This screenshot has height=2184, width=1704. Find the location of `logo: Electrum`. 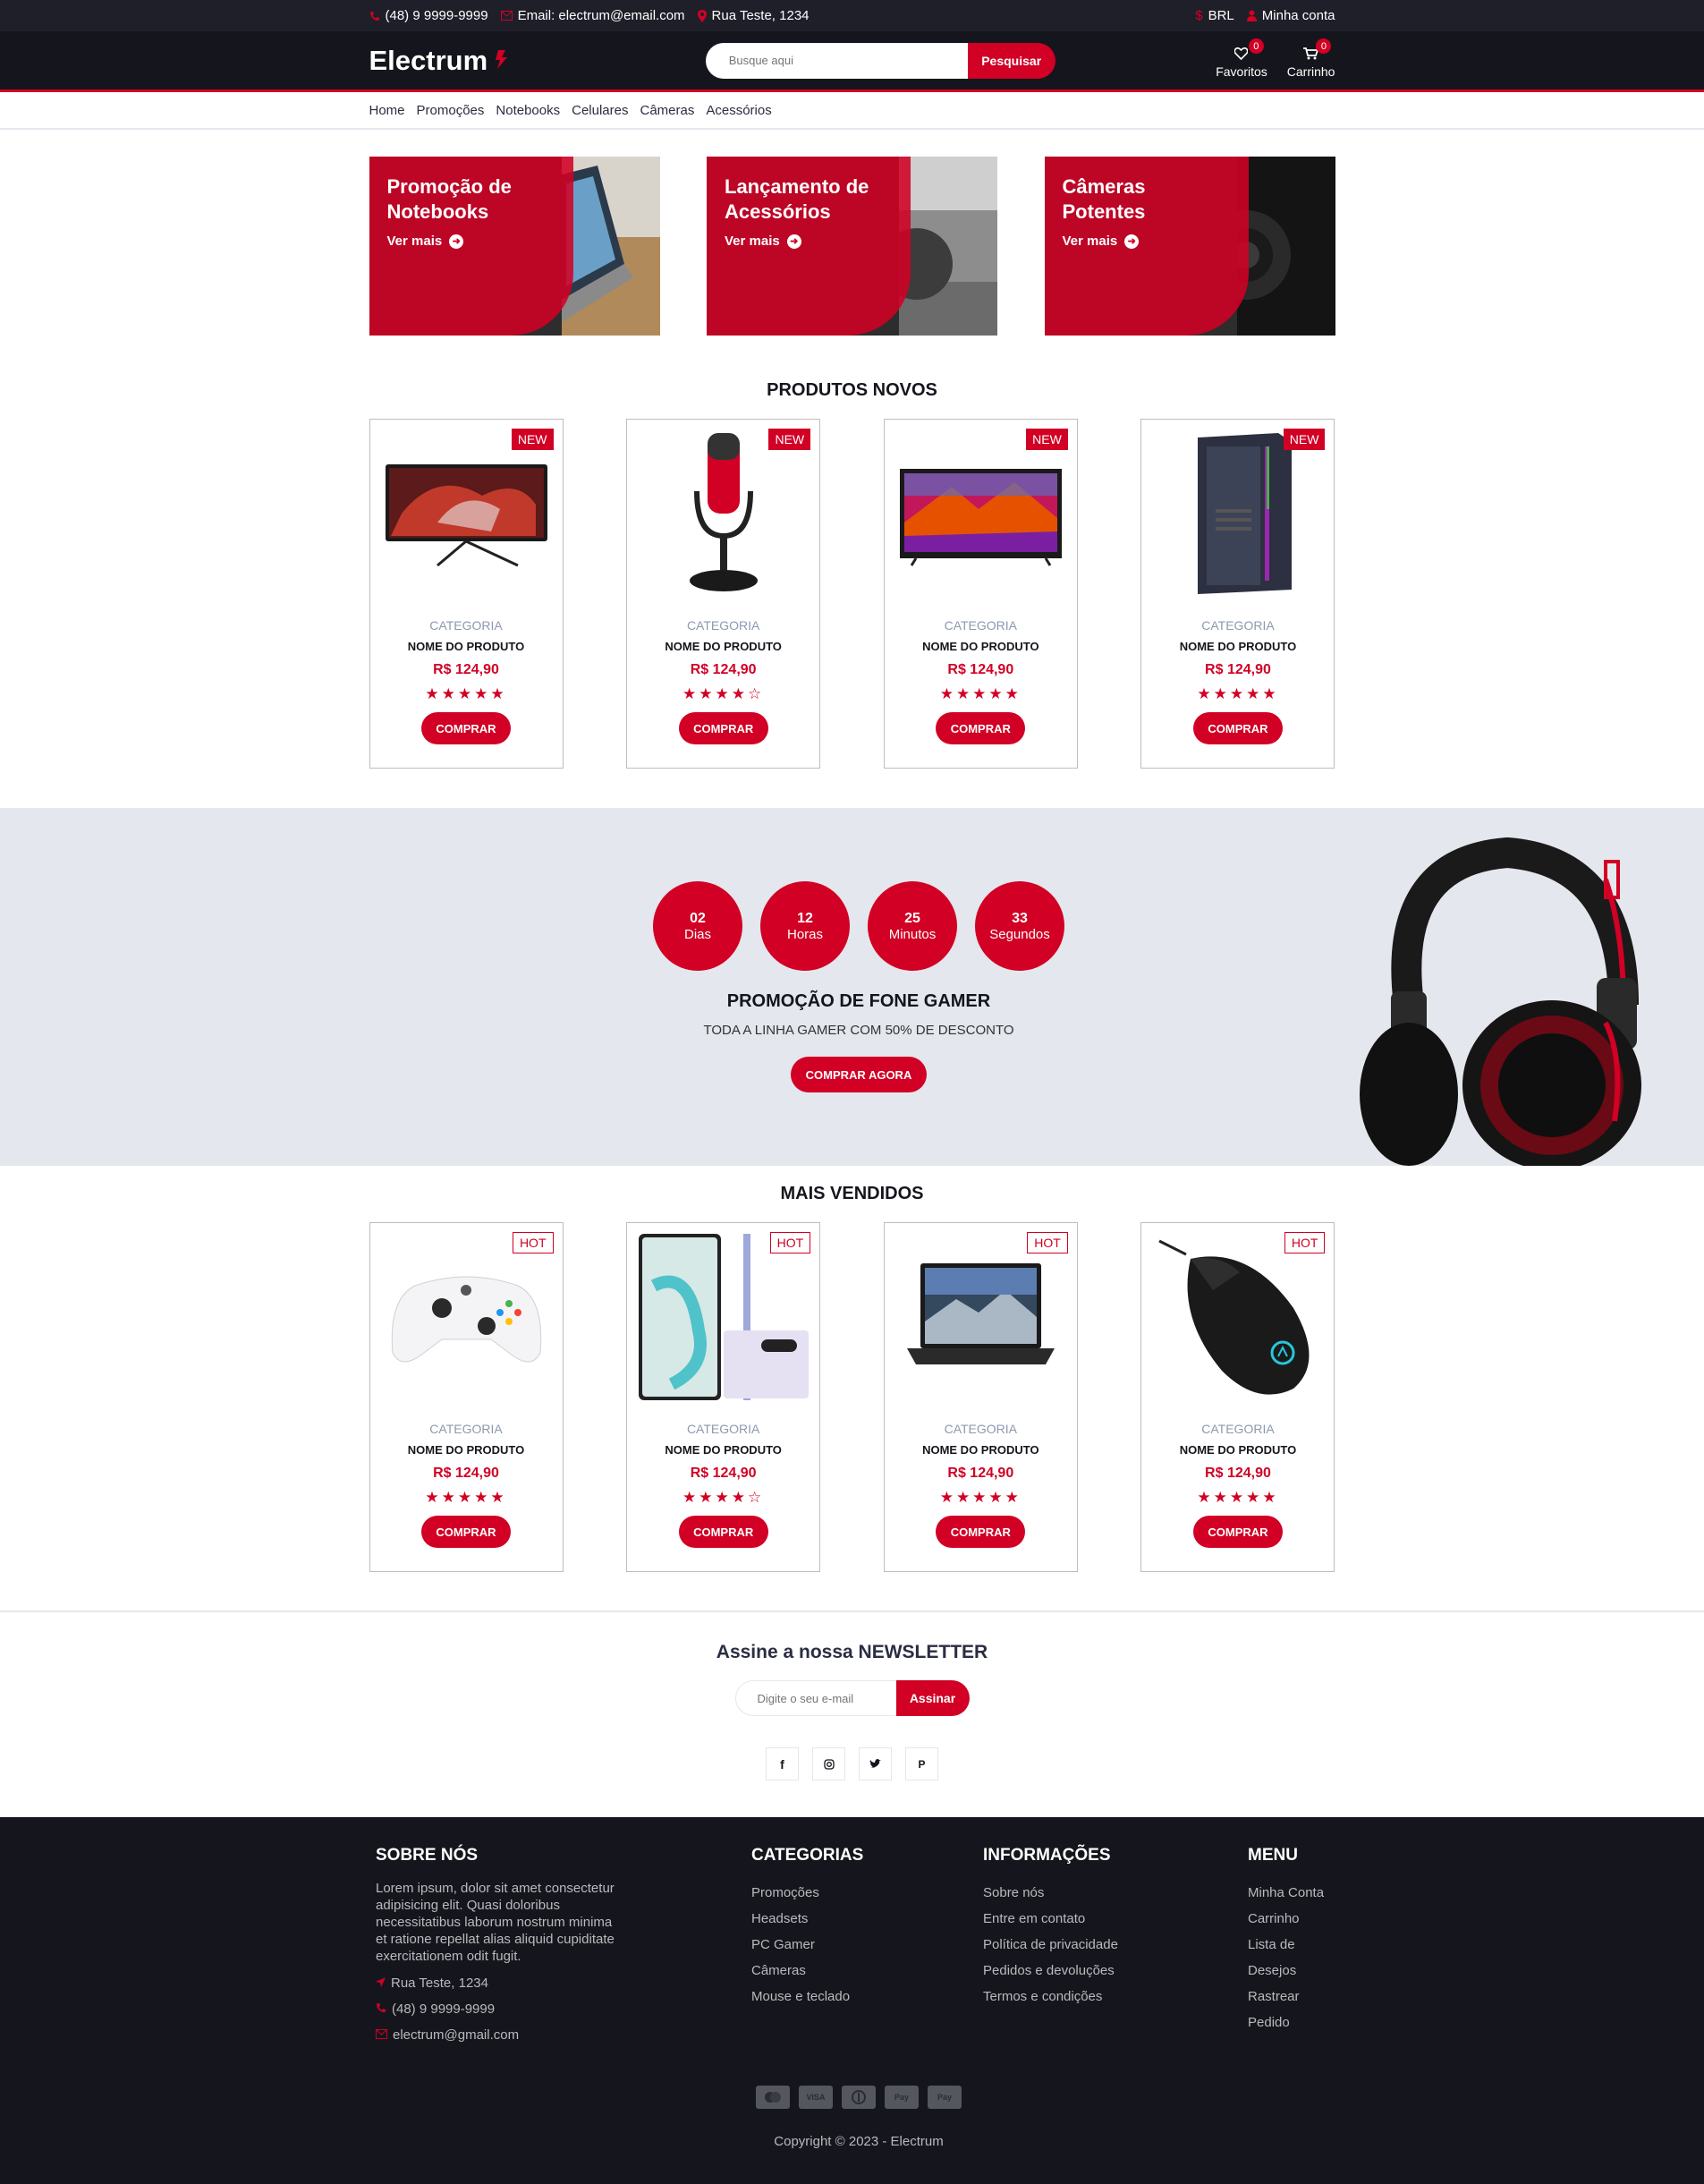

logo: Electrum is located at coordinates (439, 61).